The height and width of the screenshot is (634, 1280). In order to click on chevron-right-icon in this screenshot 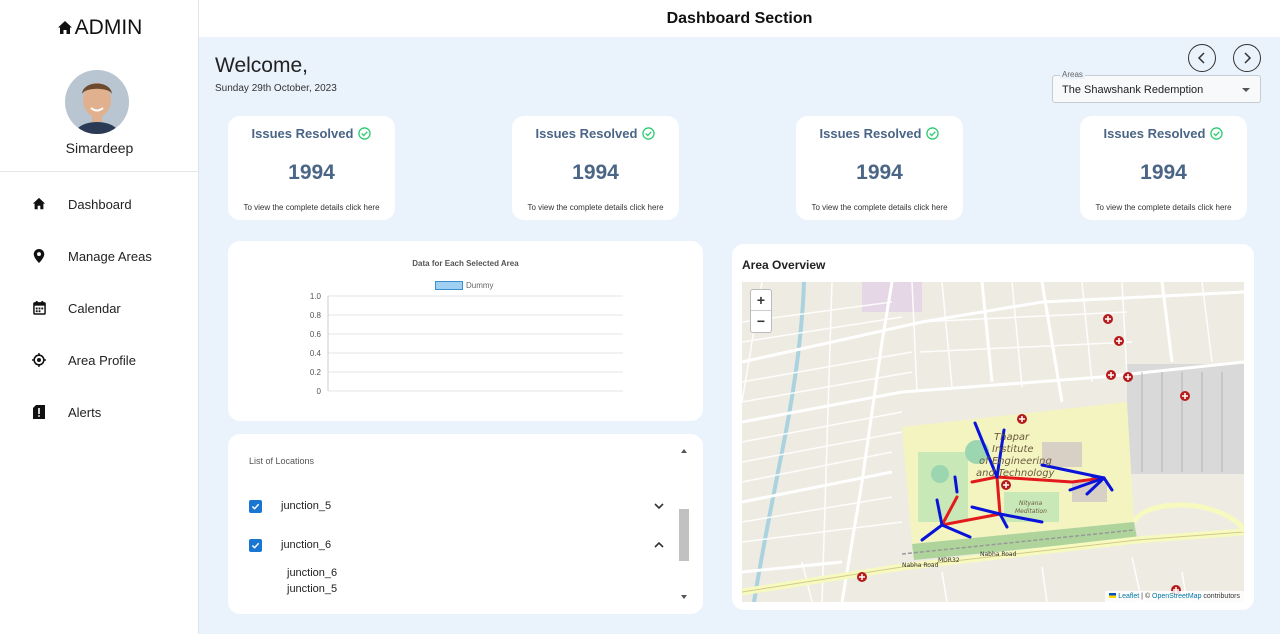, I will do `click(1248, 58)`.